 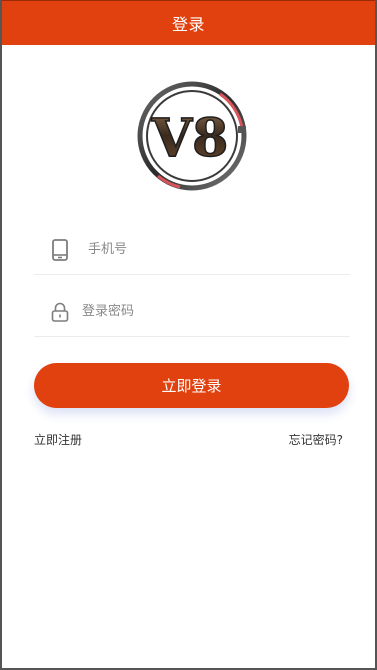 I want to click on page-title: 登录, so click(x=188, y=24).